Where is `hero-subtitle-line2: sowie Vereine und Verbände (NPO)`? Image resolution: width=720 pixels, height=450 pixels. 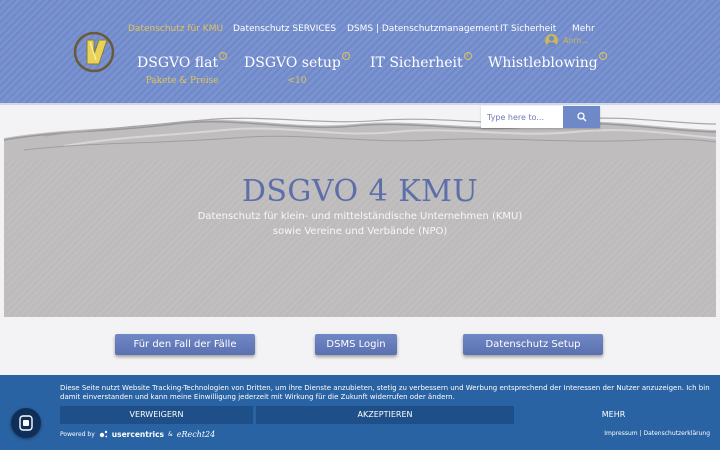
hero-subtitle-line2: sowie Vereine und Verbände (NPO) is located at coordinates (360, 231).